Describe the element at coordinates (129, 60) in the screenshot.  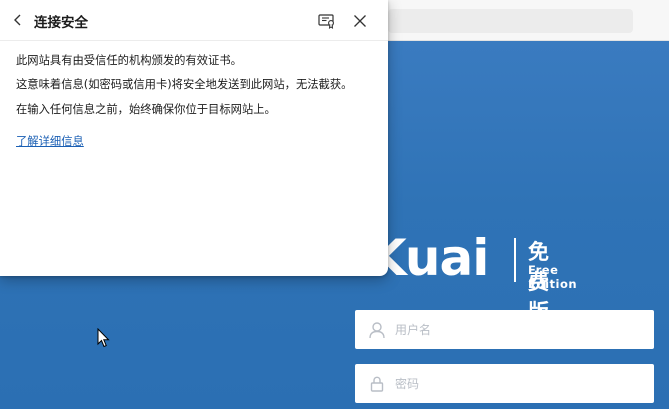
I see `certificate-valid-text: 此网站具有由受信任的机构颁发的有效证书。` at that location.